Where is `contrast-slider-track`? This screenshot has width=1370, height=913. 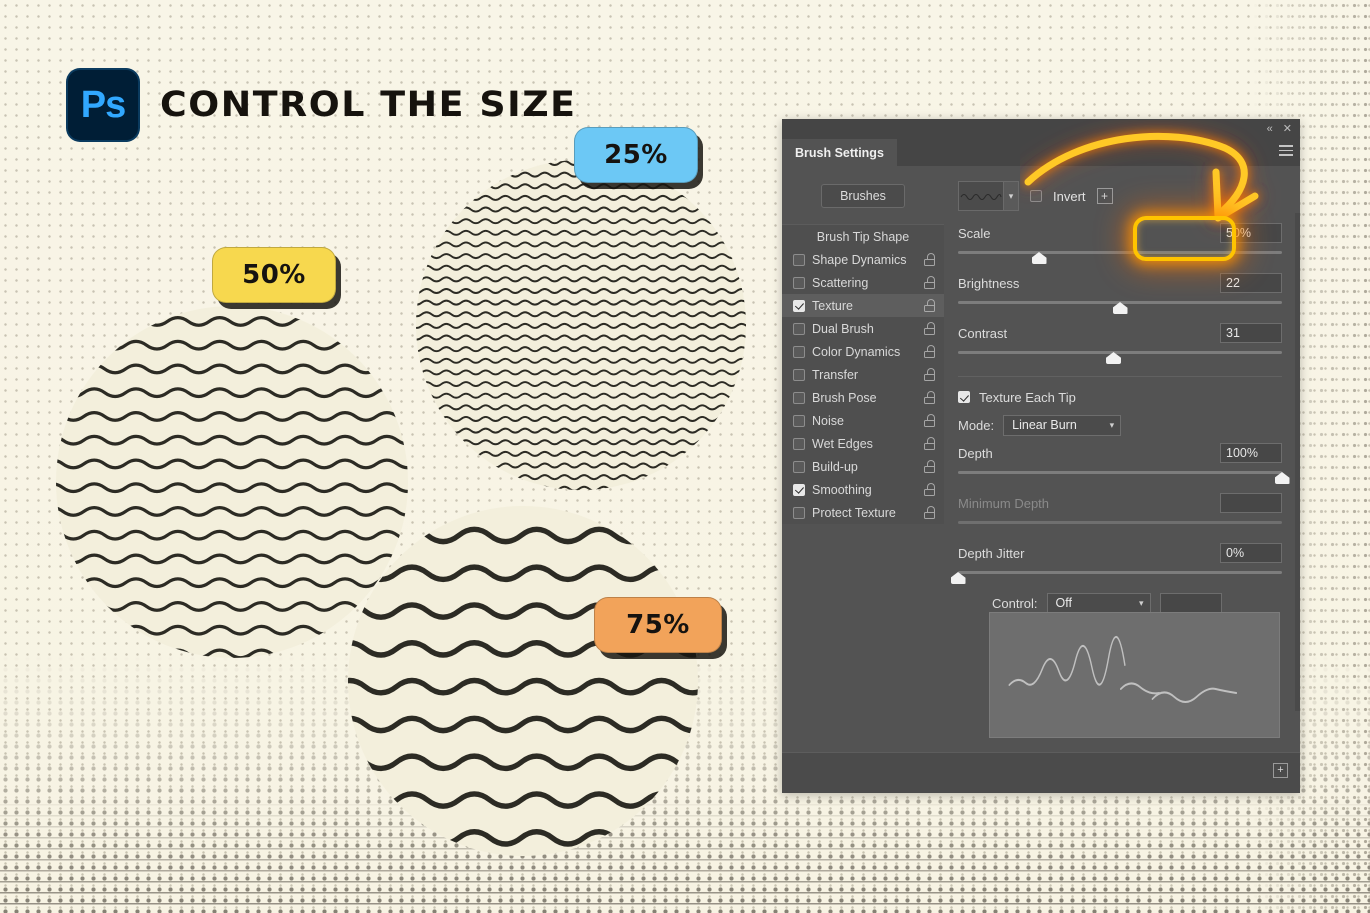 contrast-slider-track is located at coordinates (1120, 352).